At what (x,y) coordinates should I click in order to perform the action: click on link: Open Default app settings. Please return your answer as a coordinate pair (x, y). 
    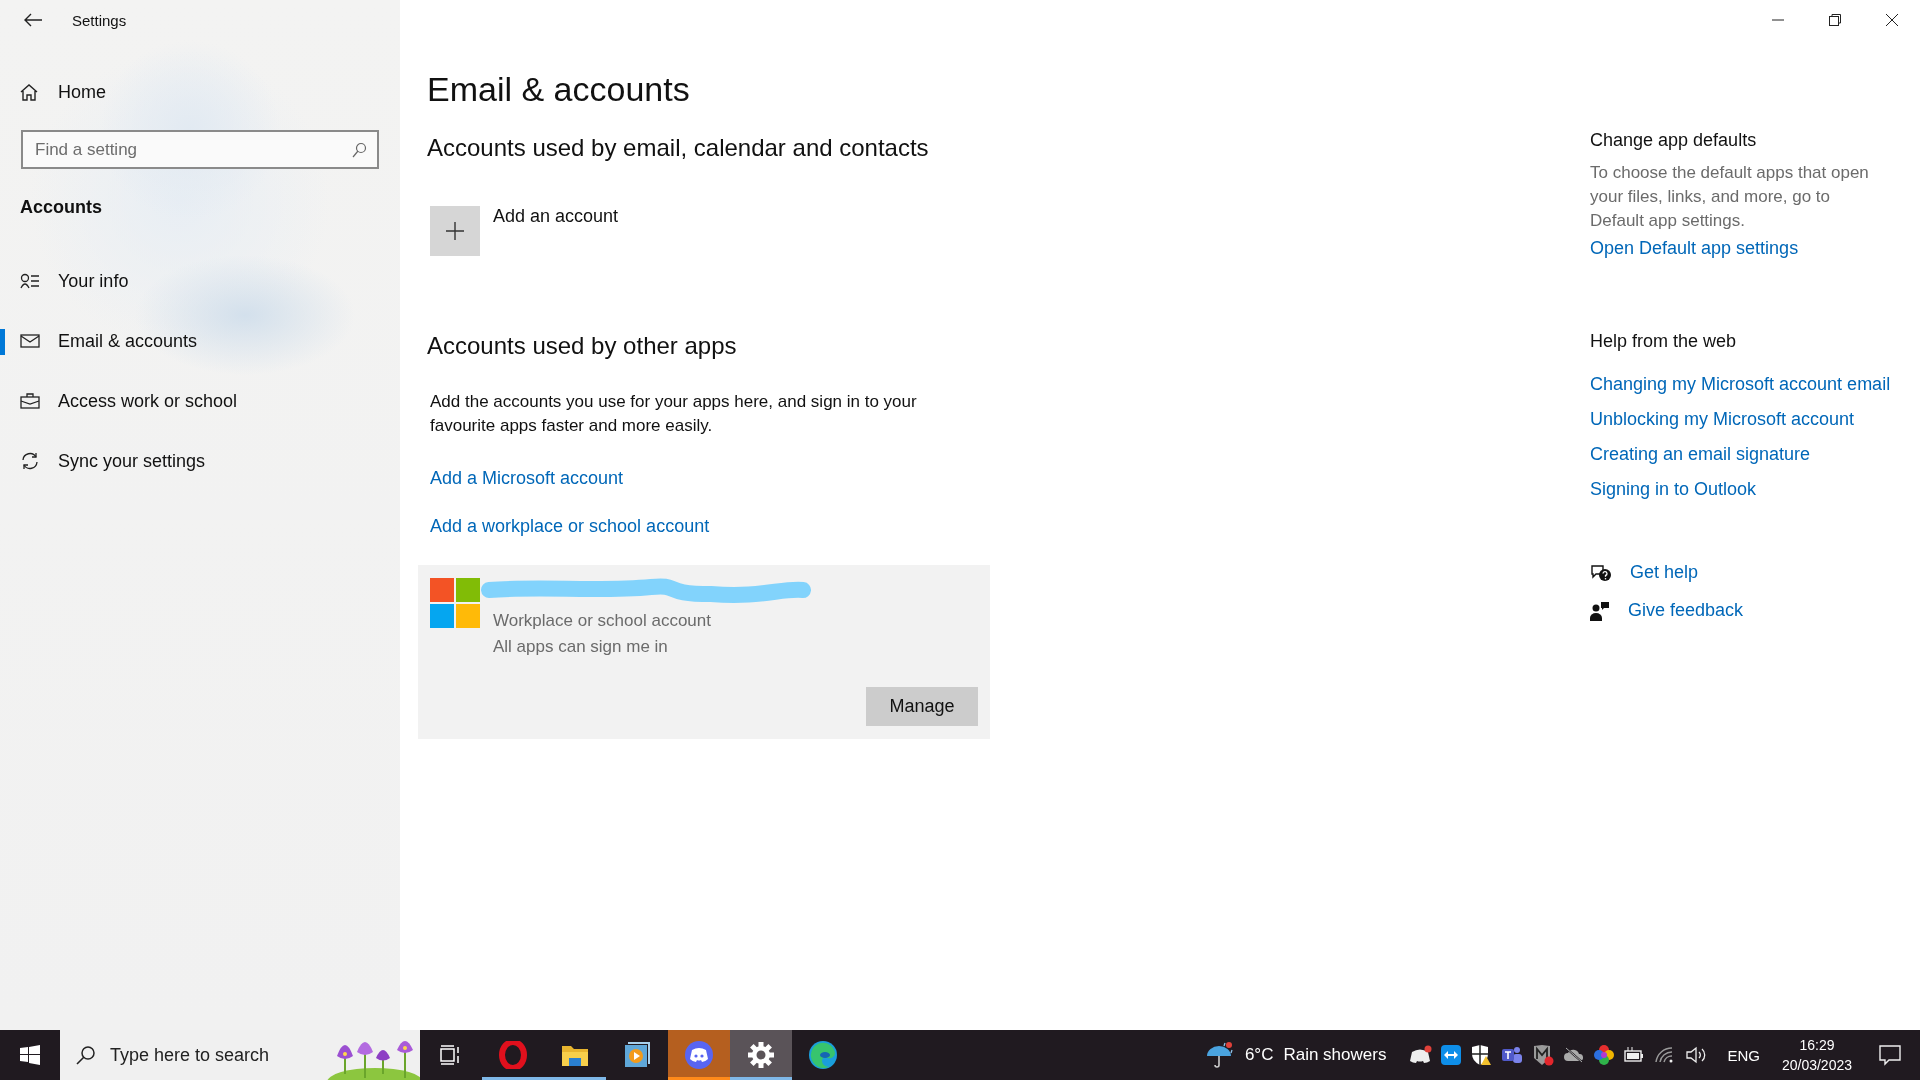
    Looking at the image, I should click on (1694, 248).